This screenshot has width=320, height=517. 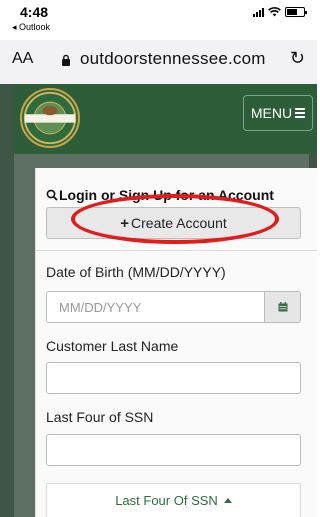 I want to click on menu-label: MENU, so click(x=271, y=113).